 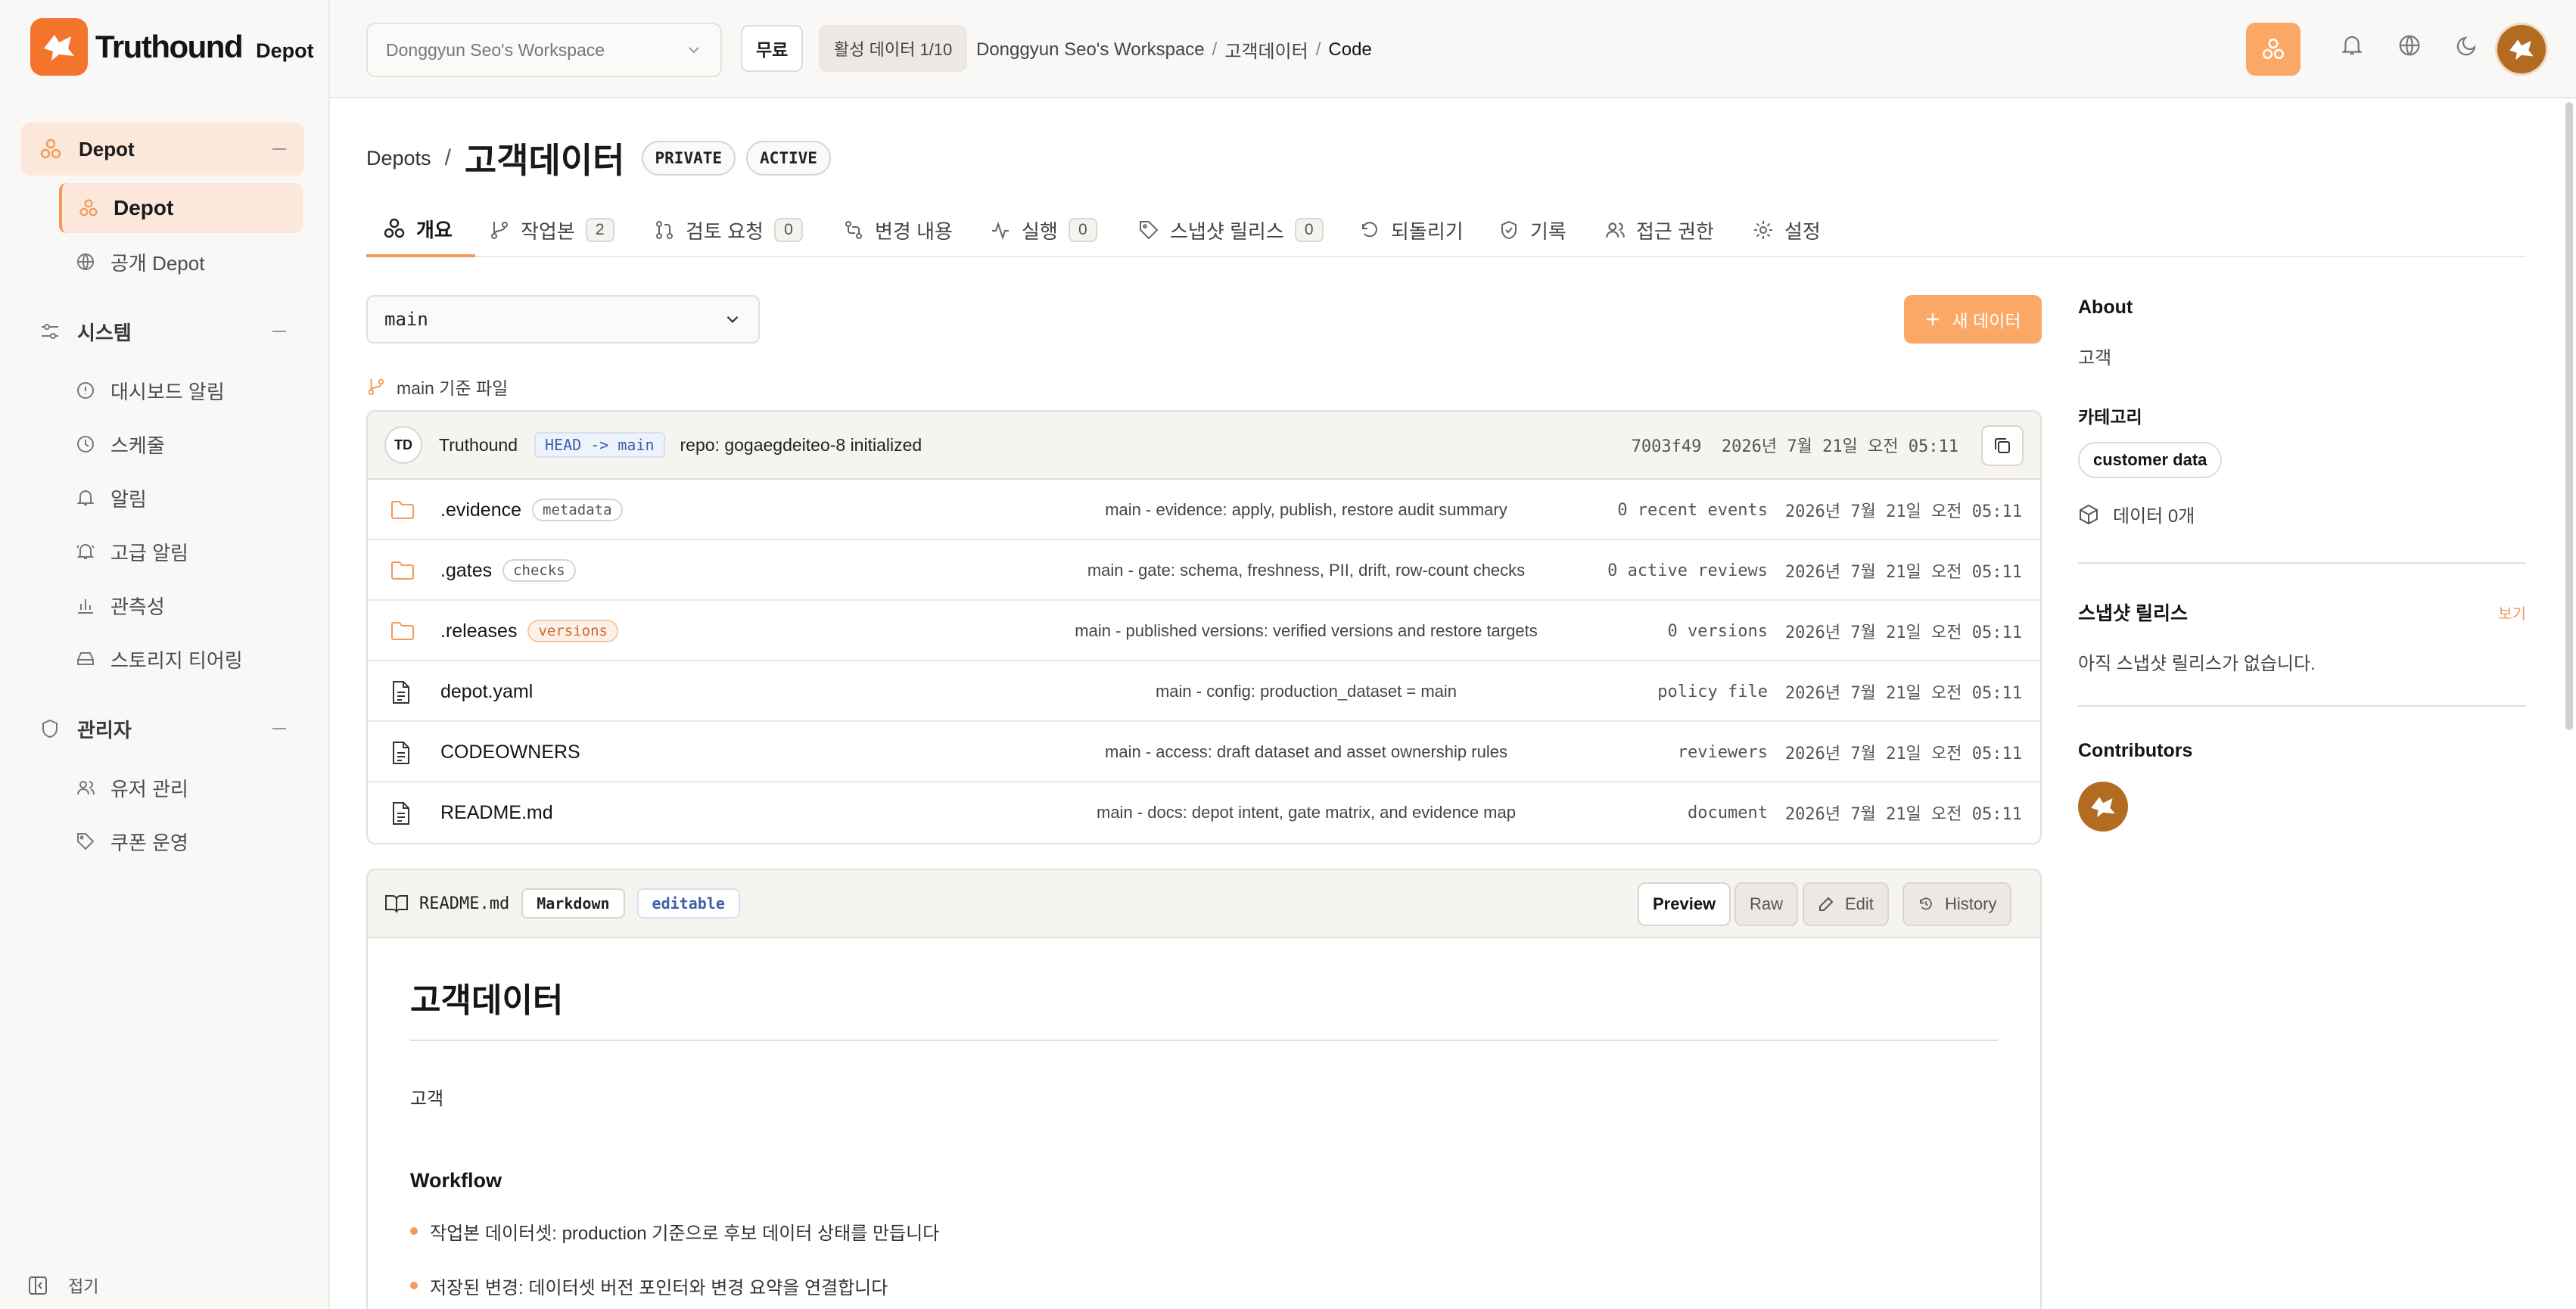 What do you see at coordinates (466, 571) in the screenshot?
I see `file-name: .gates` at bounding box center [466, 571].